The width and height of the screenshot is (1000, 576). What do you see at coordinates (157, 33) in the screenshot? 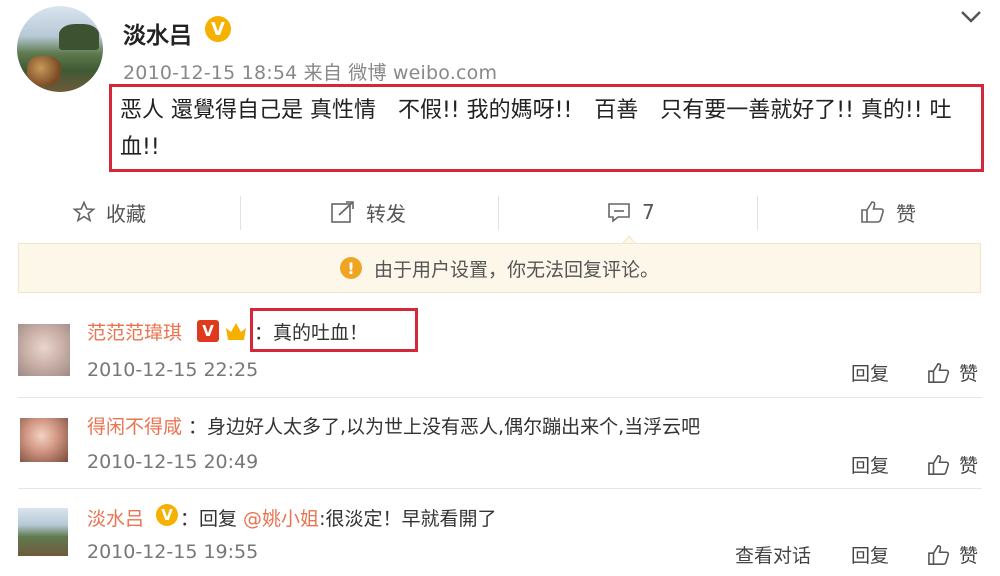
I see `author-name: 淡水吕` at bounding box center [157, 33].